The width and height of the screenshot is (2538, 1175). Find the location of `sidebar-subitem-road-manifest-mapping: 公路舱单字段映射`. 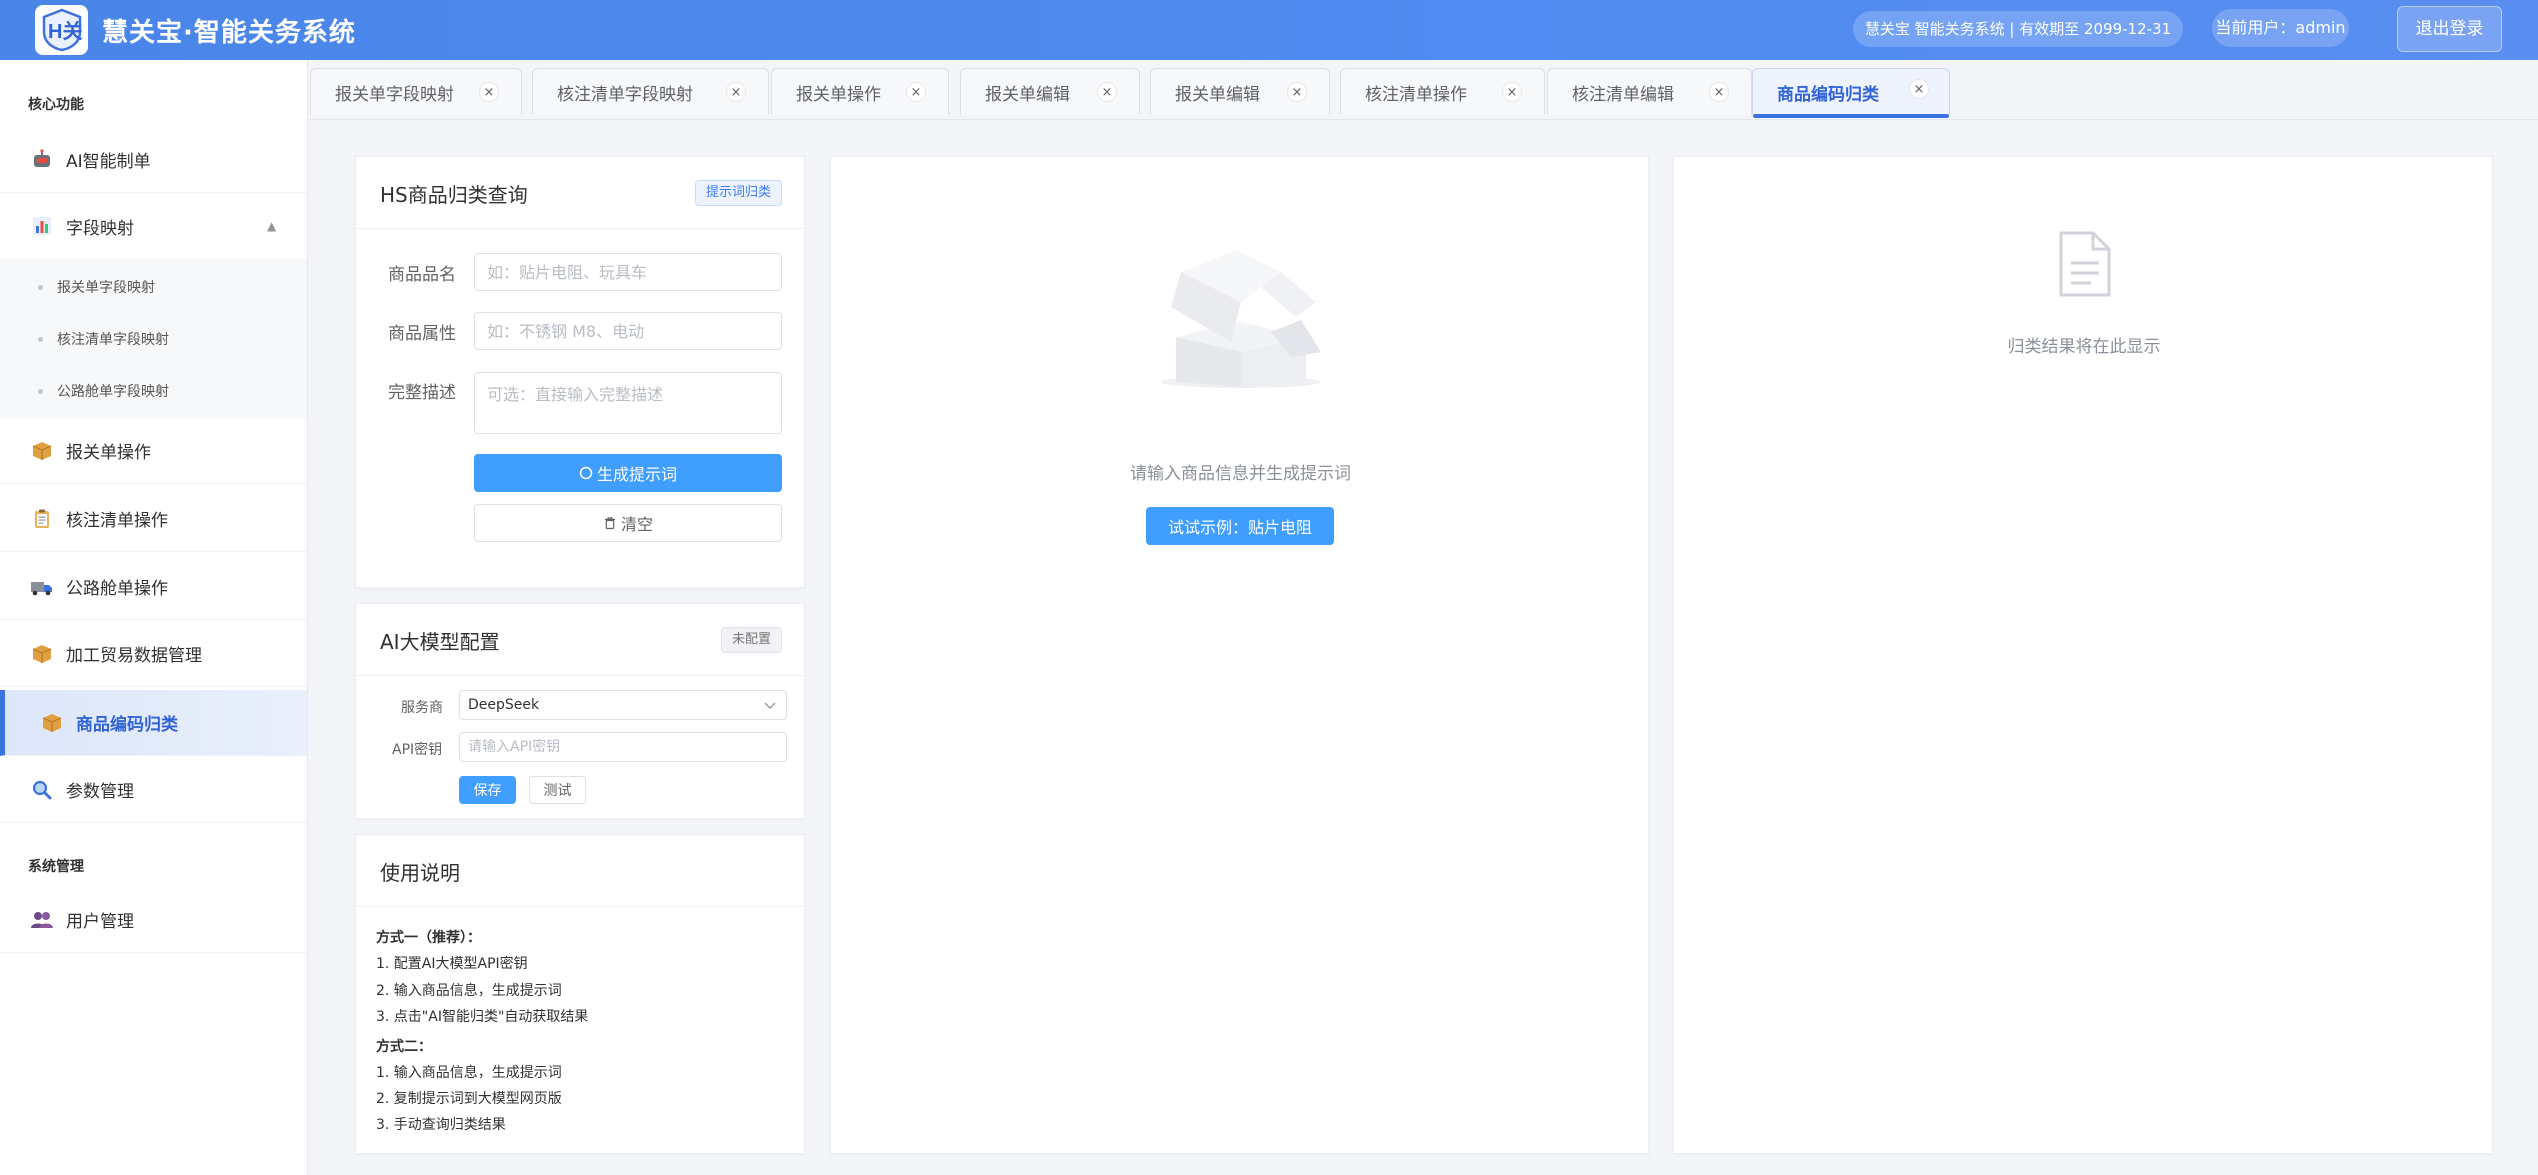

sidebar-subitem-road-manifest-mapping: 公路舱单字段映射 is located at coordinates (153, 391).